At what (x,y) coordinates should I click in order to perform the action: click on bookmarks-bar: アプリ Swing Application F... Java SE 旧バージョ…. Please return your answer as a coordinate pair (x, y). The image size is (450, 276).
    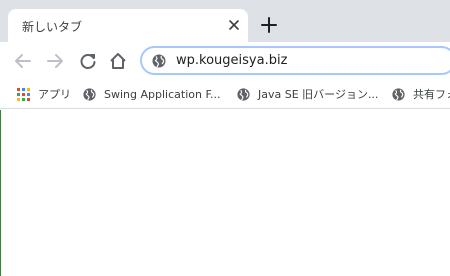
    Looking at the image, I should click on (225, 94).